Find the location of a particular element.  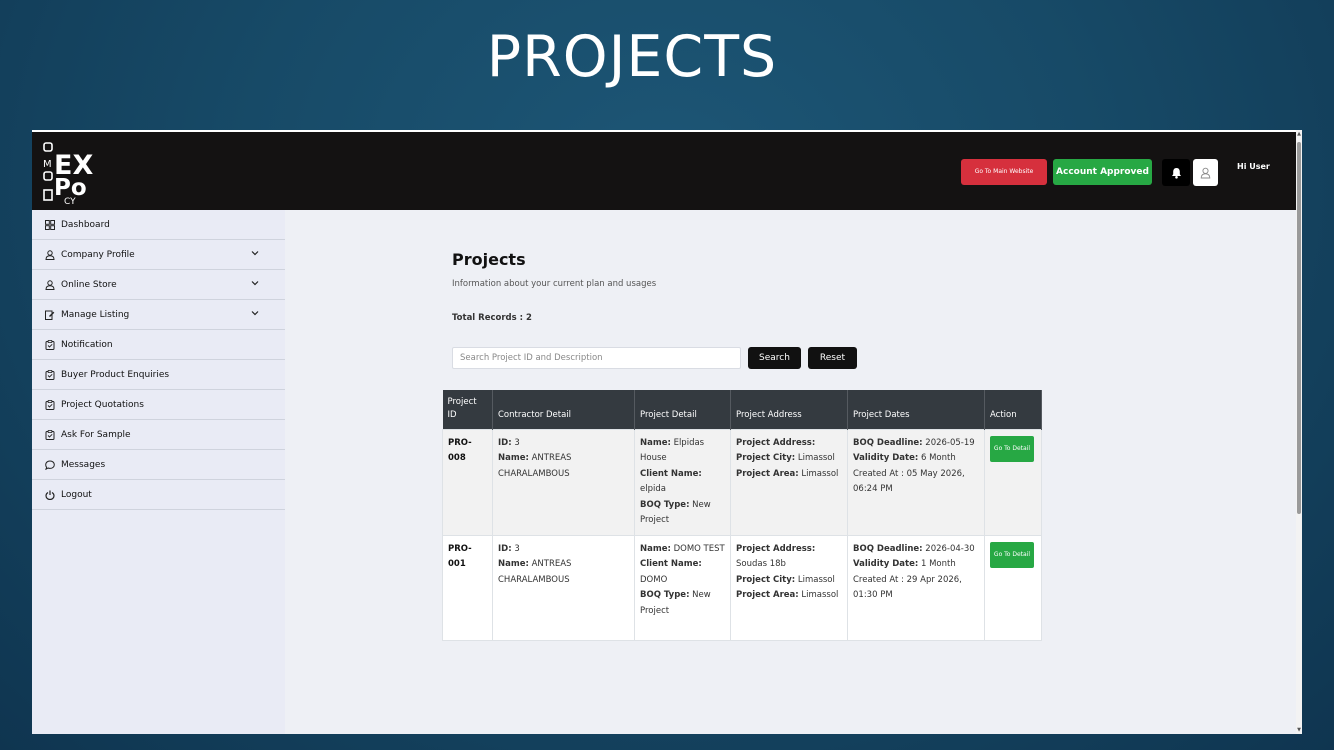

header-project-dates: Project Dates is located at coordinates (916, 409).